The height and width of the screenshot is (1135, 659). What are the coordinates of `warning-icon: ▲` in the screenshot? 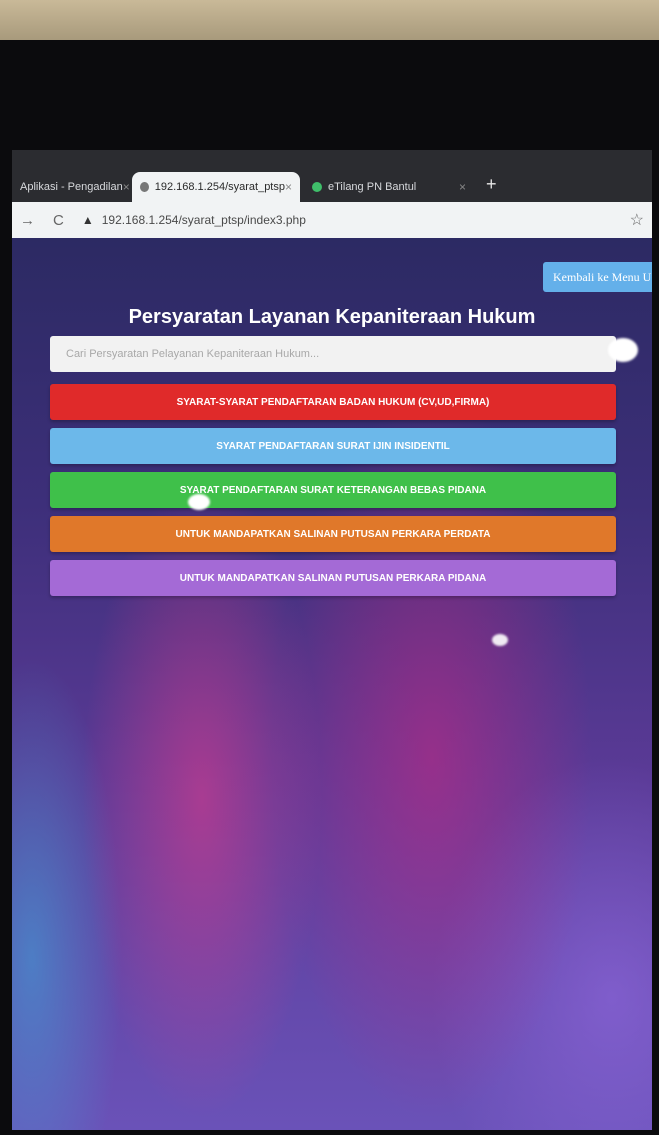 It's located at (87, 220).